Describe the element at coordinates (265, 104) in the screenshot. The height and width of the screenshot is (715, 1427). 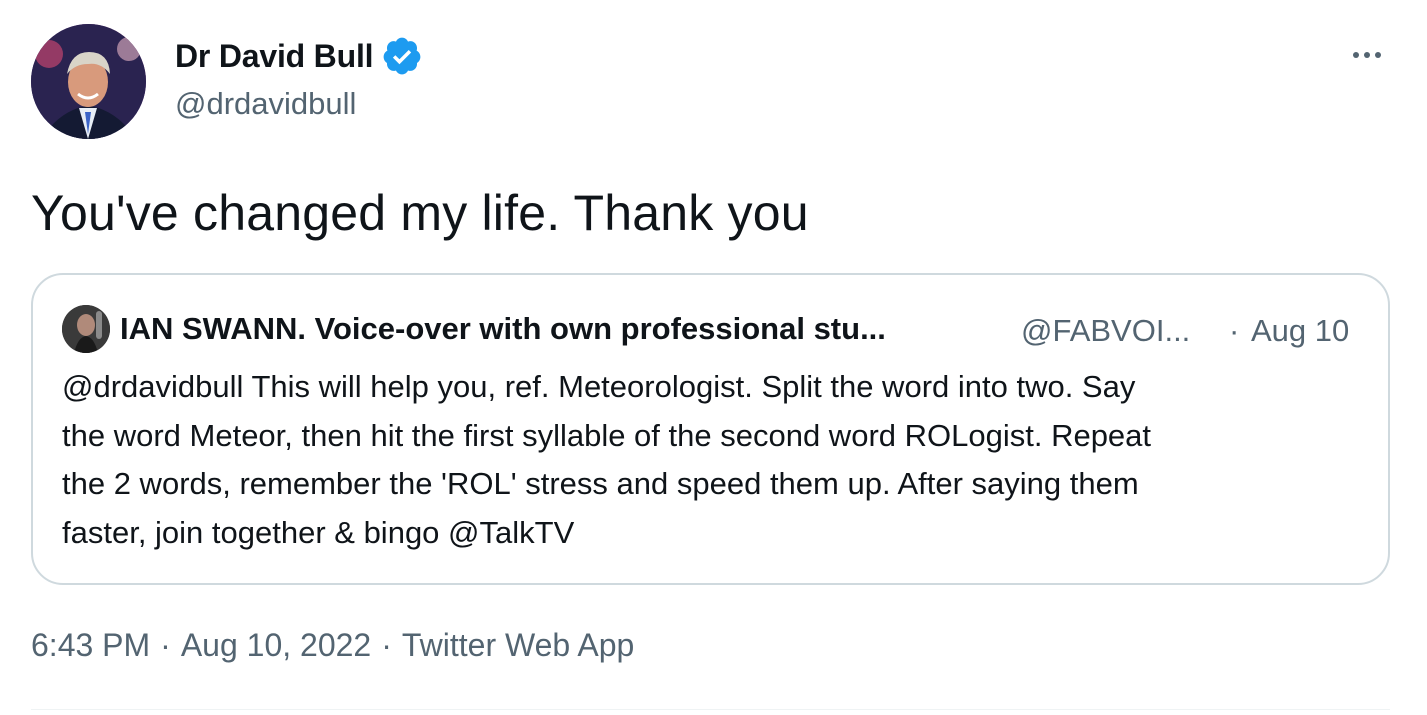
I see `author-handle: @drdavidbull` at that location.